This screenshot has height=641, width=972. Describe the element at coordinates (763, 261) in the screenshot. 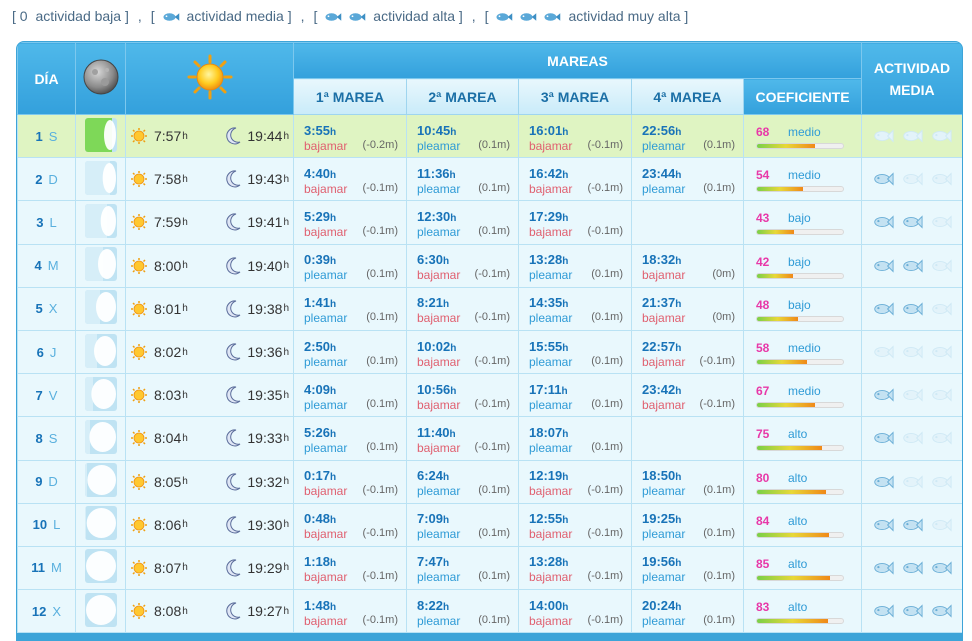

I see `coef-value: 42` at that location.